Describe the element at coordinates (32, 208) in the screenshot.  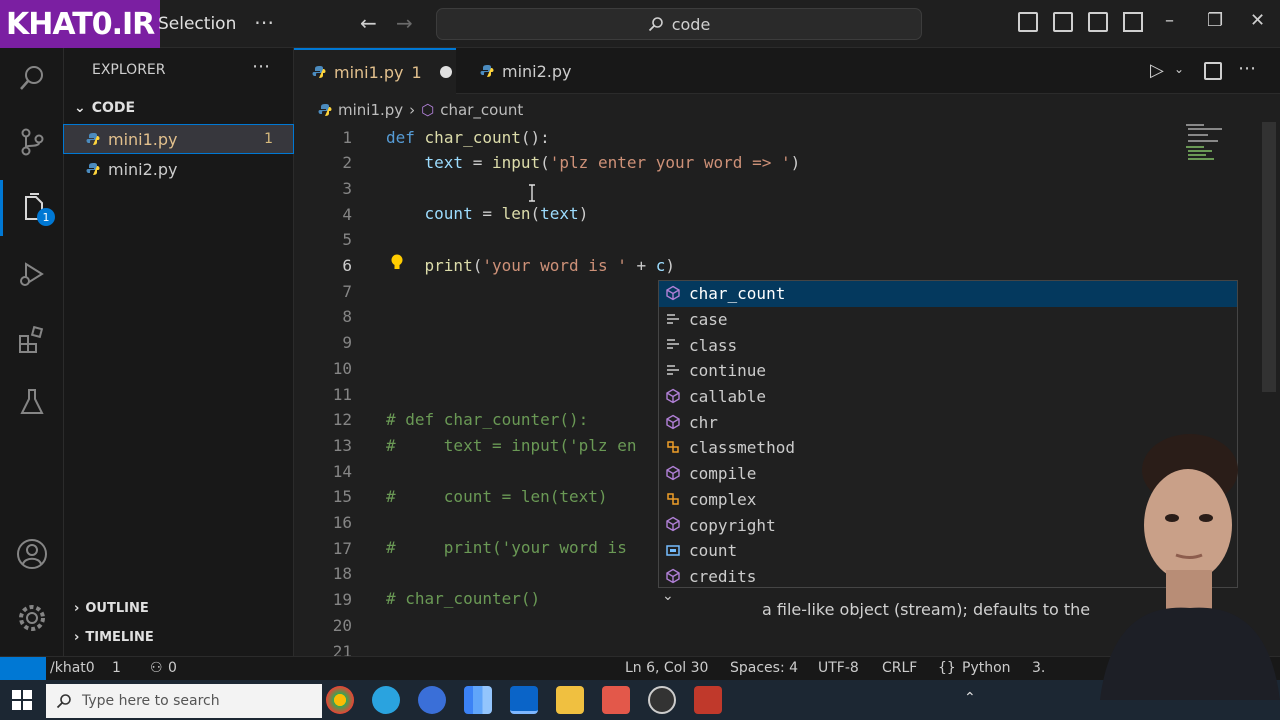
I see `explorer-icon: 1` at that location.